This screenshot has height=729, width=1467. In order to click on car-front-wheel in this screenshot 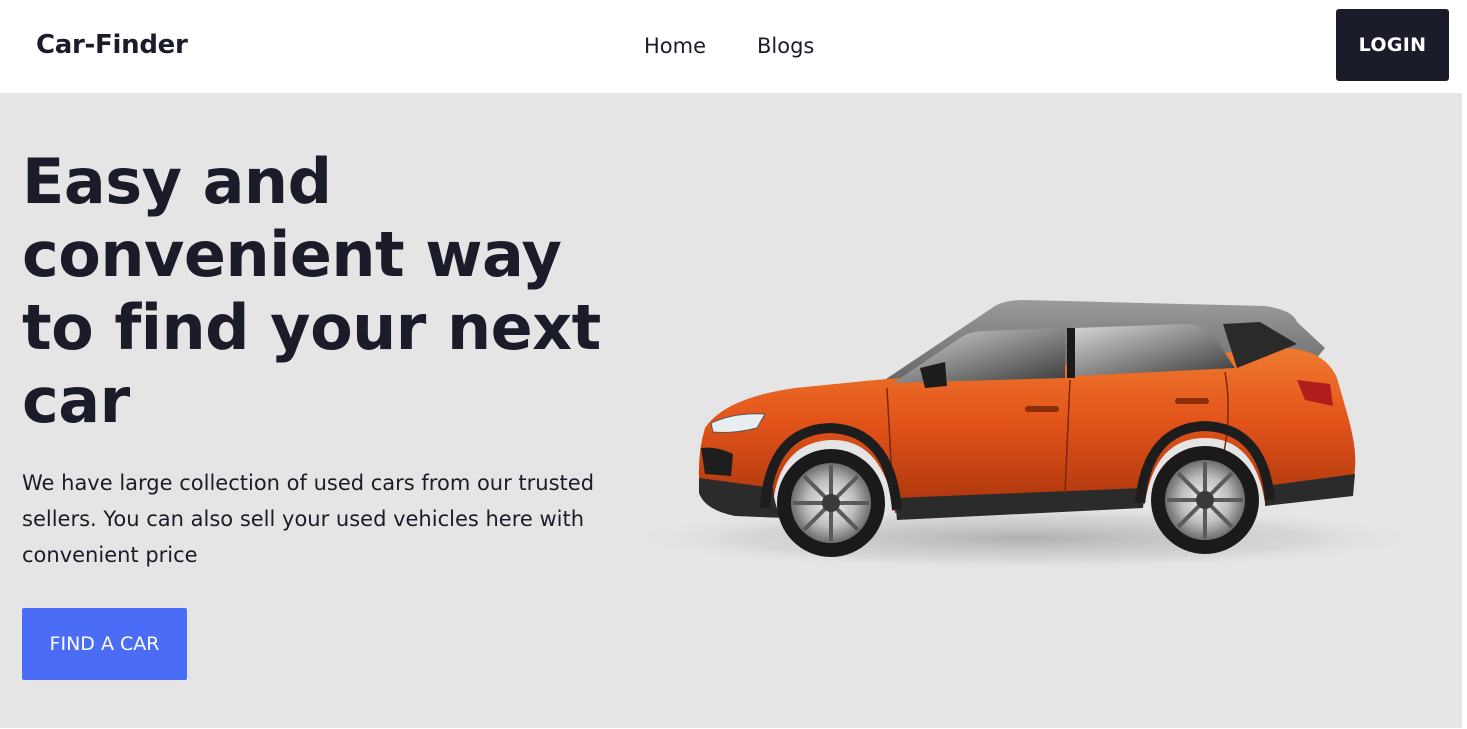, I will do `click(831, 503)`.